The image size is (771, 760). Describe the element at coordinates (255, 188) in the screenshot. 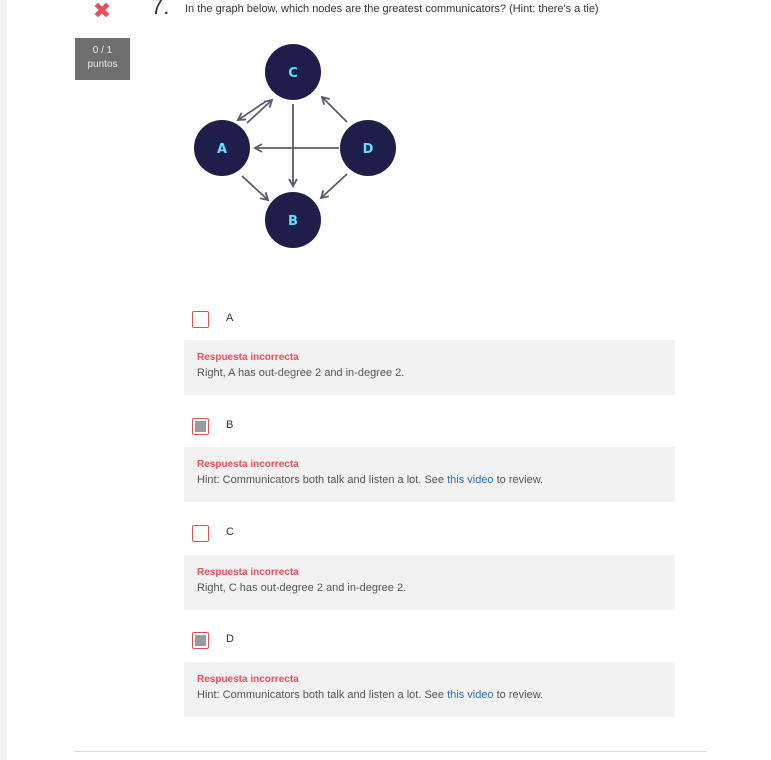

I see `edge-a-b` at that location.